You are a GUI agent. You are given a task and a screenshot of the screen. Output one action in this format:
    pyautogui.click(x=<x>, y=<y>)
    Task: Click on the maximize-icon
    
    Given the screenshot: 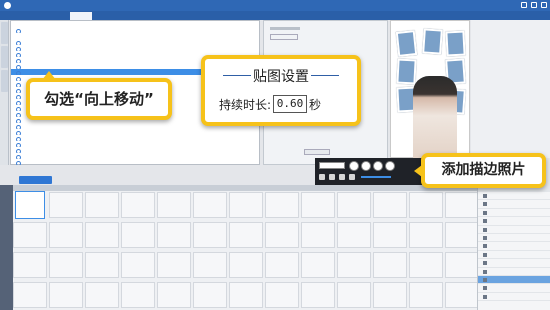 What is the action you would take?
    pyautogui.click(x=534, y=5)
    